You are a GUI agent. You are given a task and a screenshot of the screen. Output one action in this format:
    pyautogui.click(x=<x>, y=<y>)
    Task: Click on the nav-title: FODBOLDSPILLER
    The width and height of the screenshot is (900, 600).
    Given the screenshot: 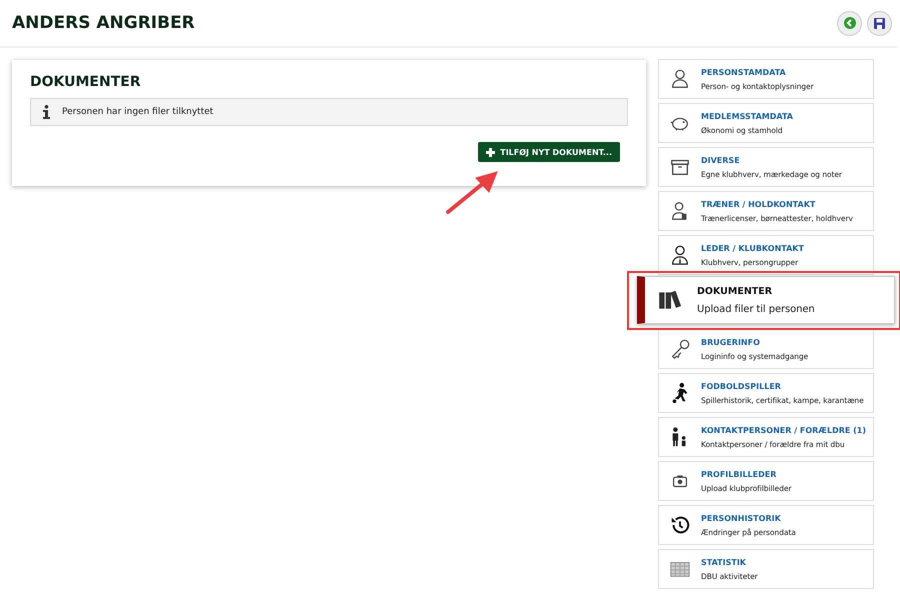 What is the action you would take?
    pyautogui.click(x=741, y=386)
    